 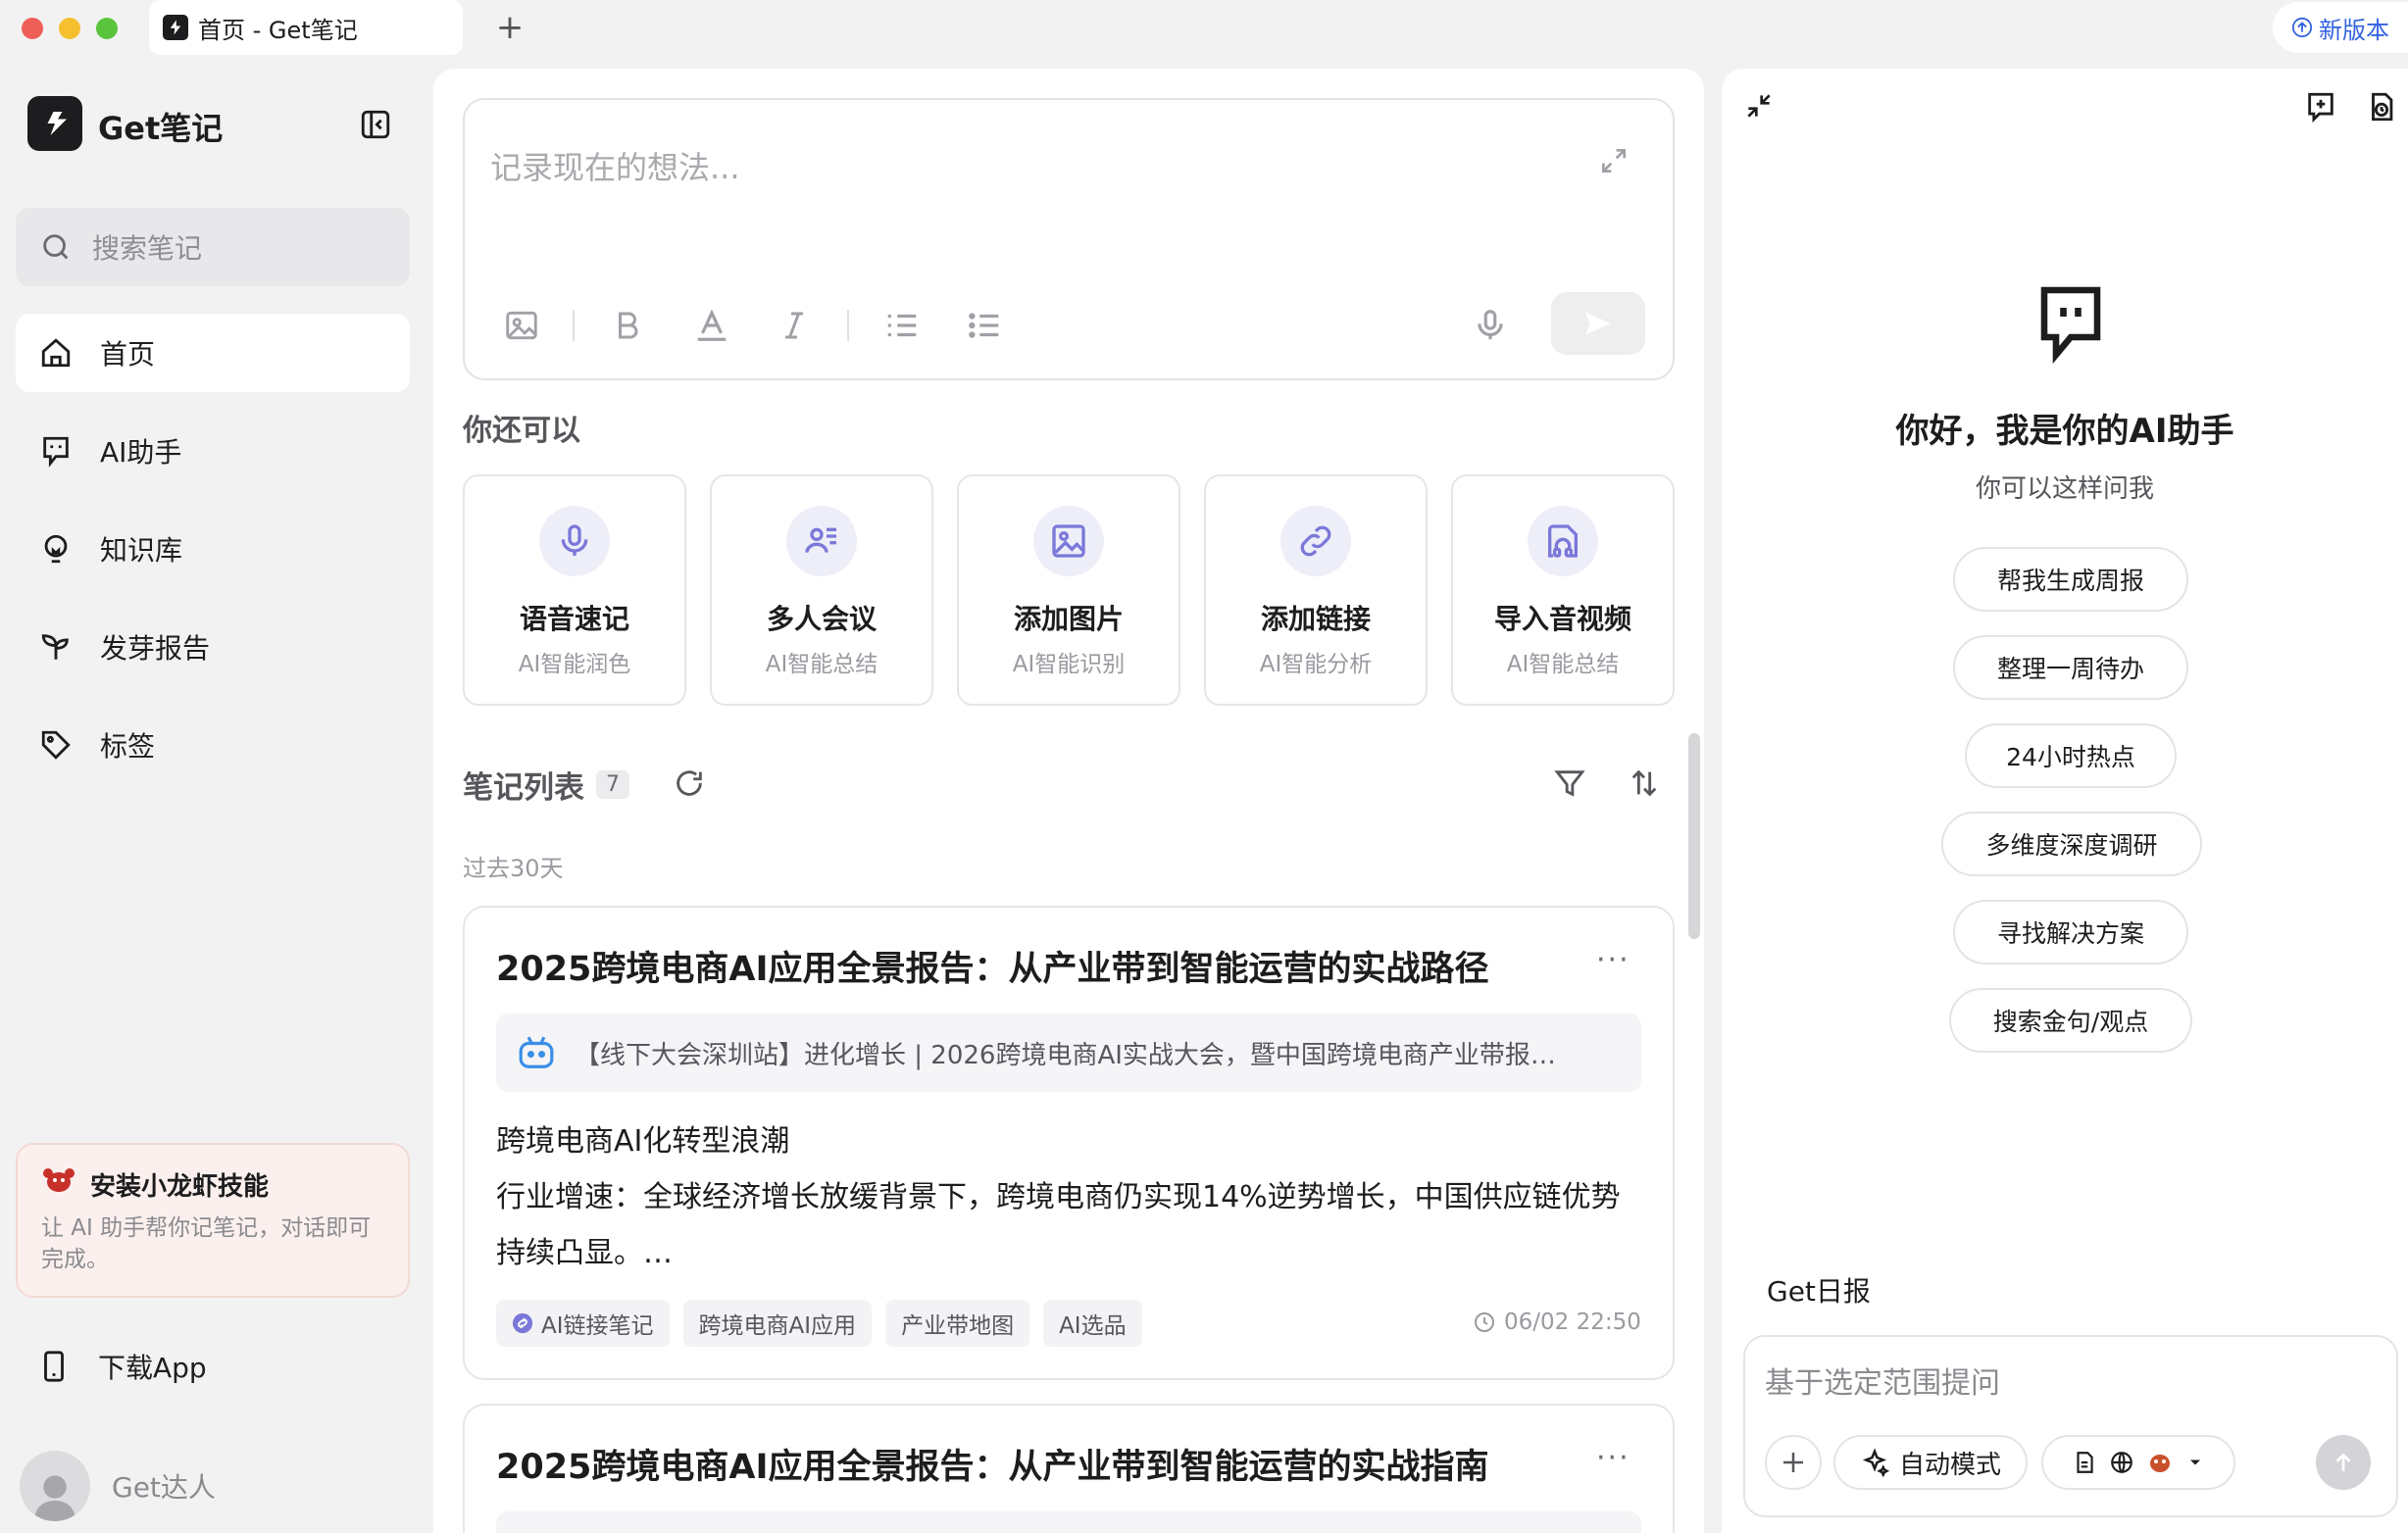 I want to click on assistant-send-button, so click(x=2343, y=1462).